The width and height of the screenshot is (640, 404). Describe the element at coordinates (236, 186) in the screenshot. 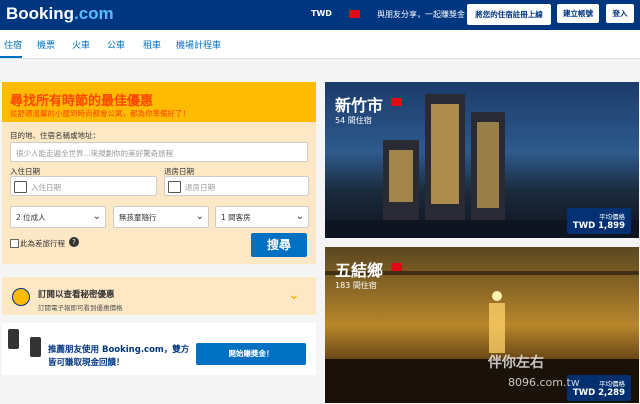

I see `checkout-date-field: 退房日期` at that location.